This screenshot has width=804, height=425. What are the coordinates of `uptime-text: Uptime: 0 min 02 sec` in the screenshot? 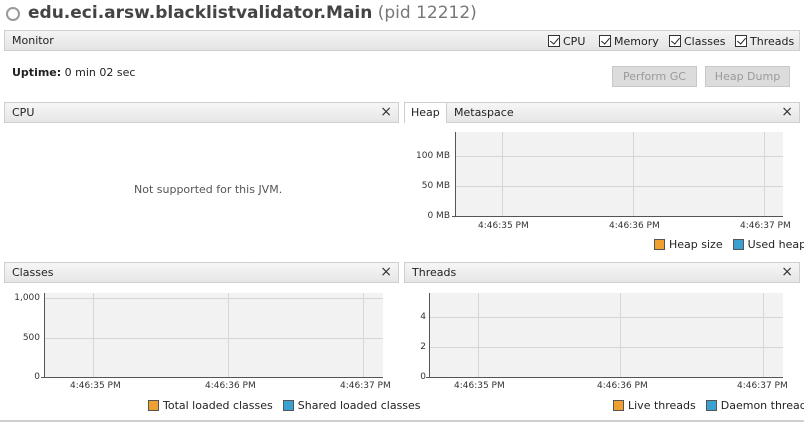 It's located at (73, 72).